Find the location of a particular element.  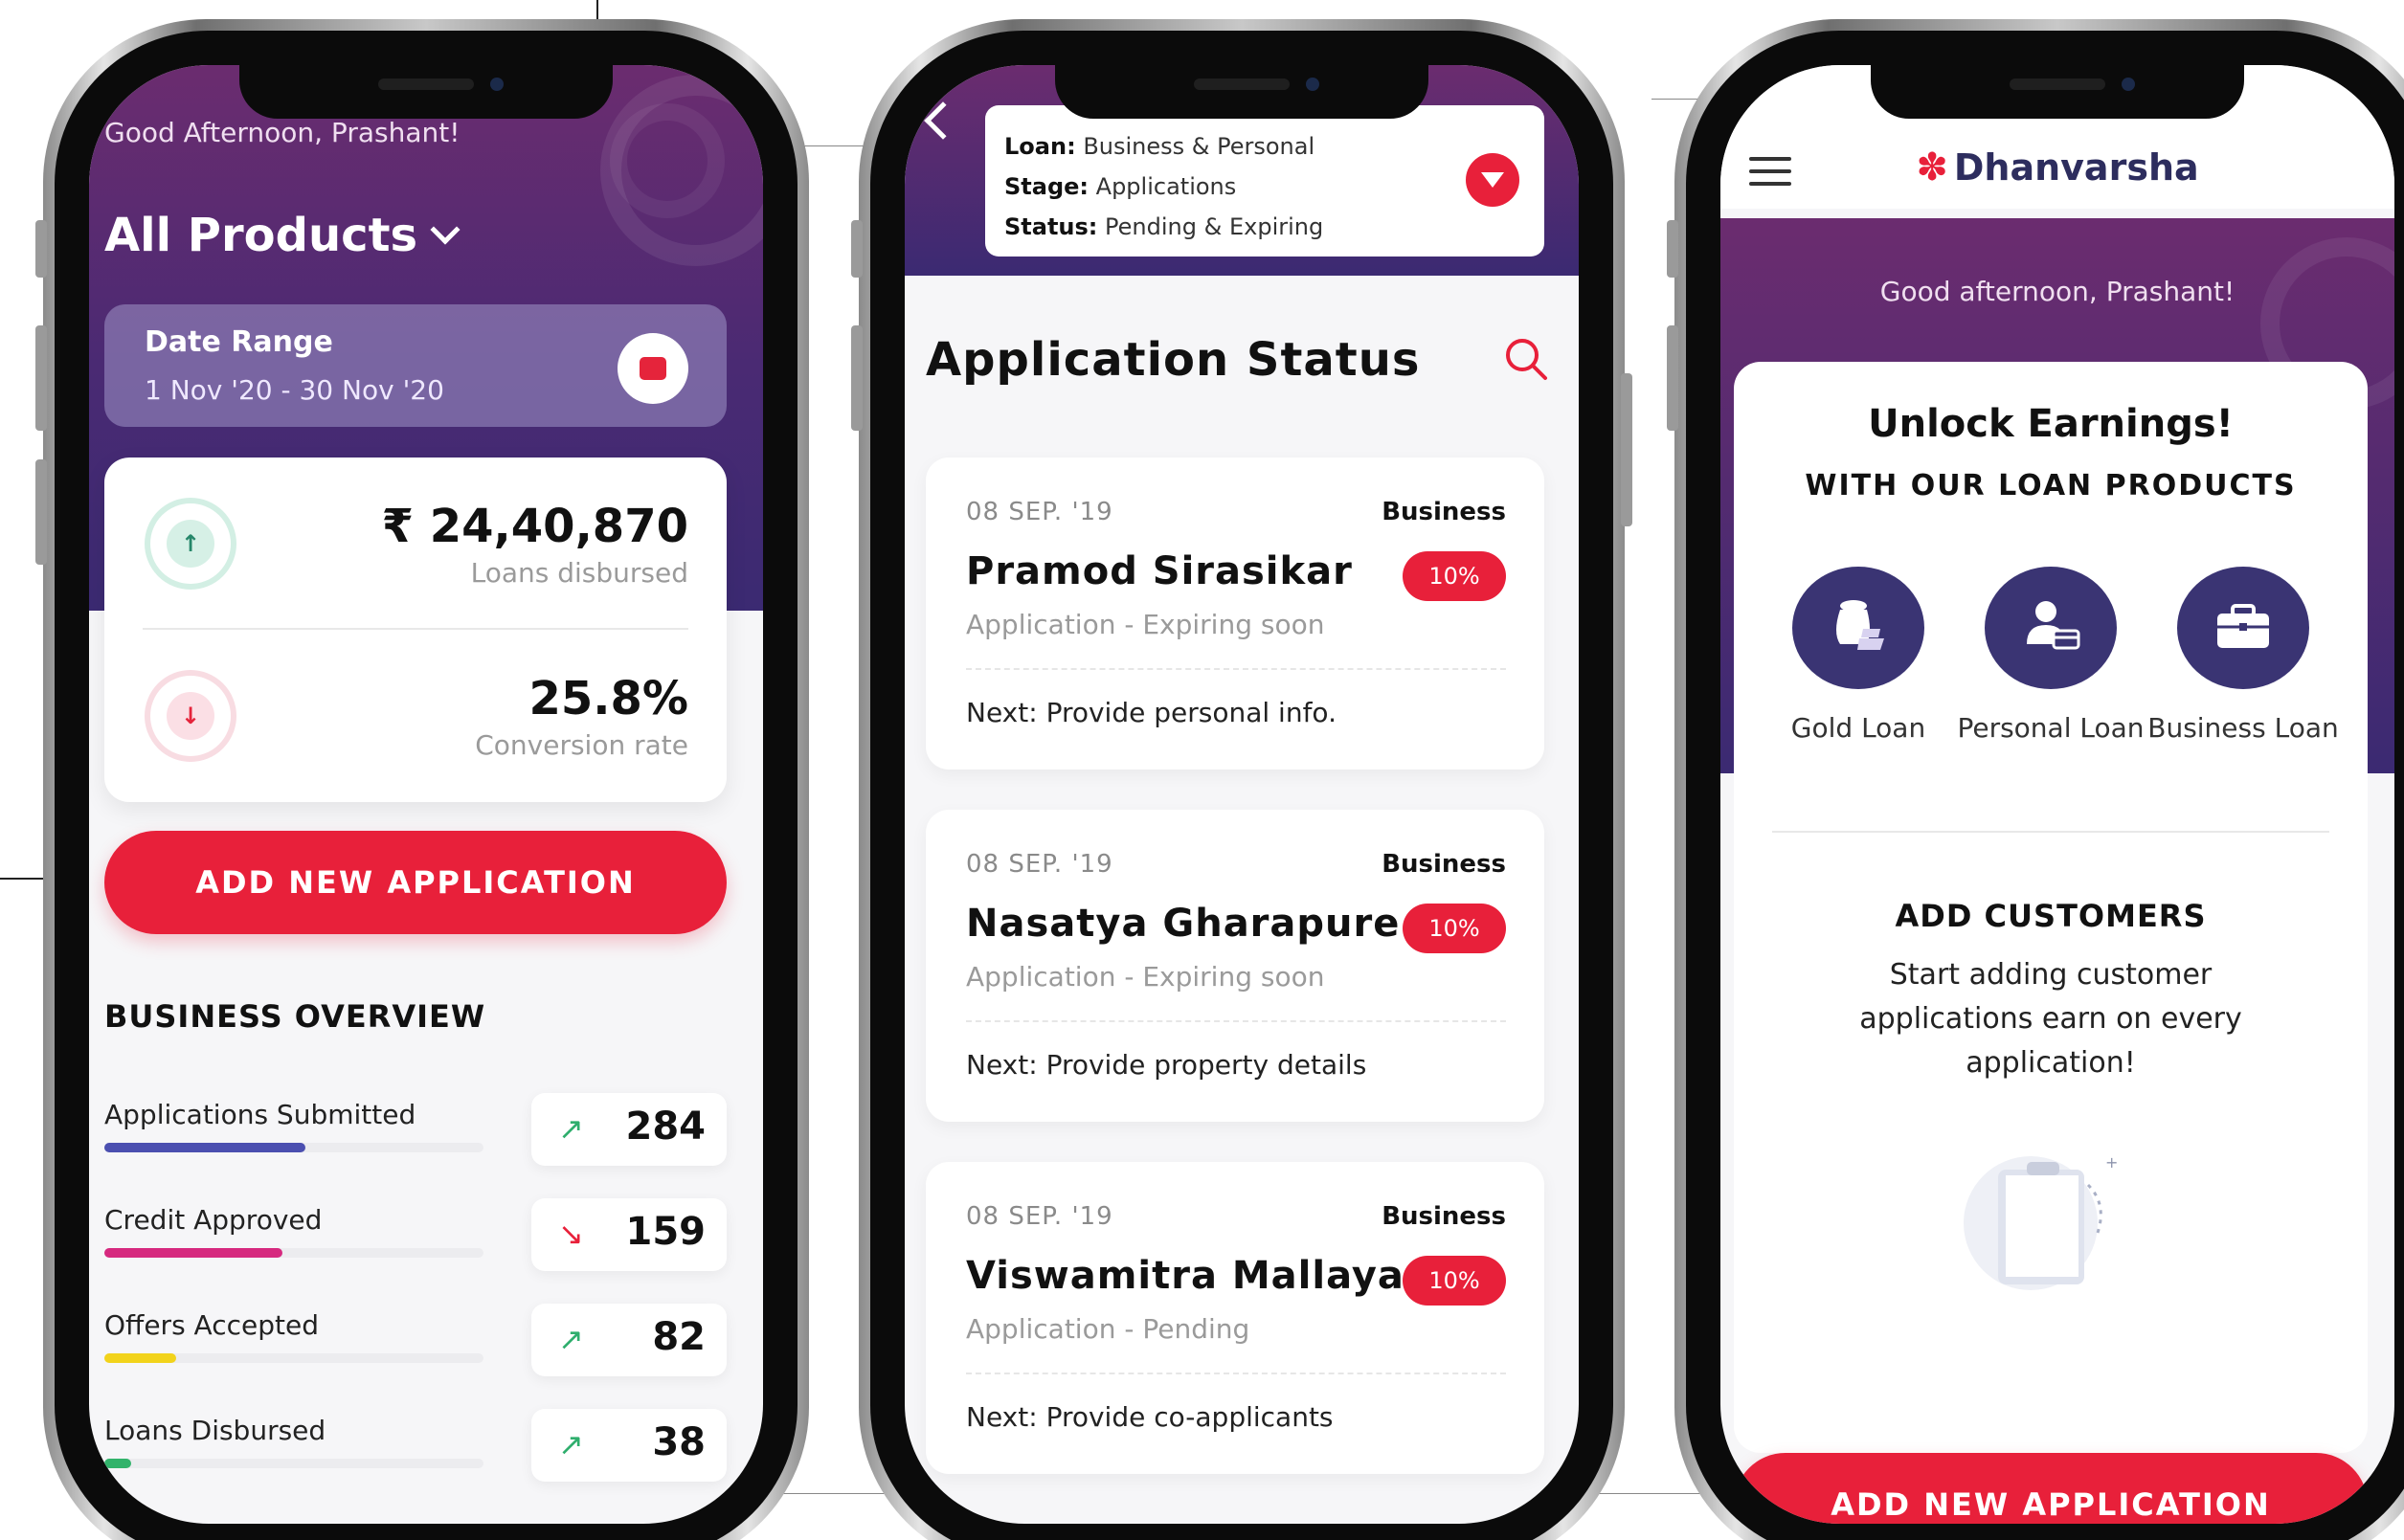

trend-down-icon: ↘ is located at coordinates (571, 1234).